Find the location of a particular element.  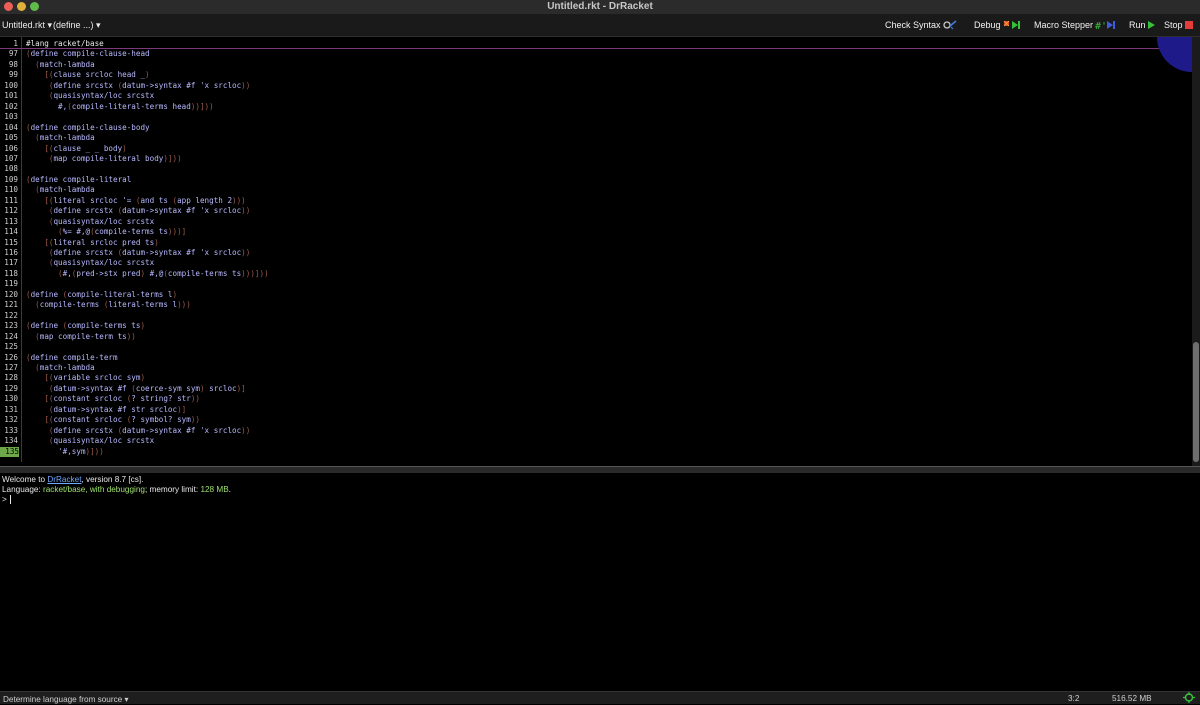

window-title: Untitled.rkt - DrRacket is located at coordinates (600, 6).